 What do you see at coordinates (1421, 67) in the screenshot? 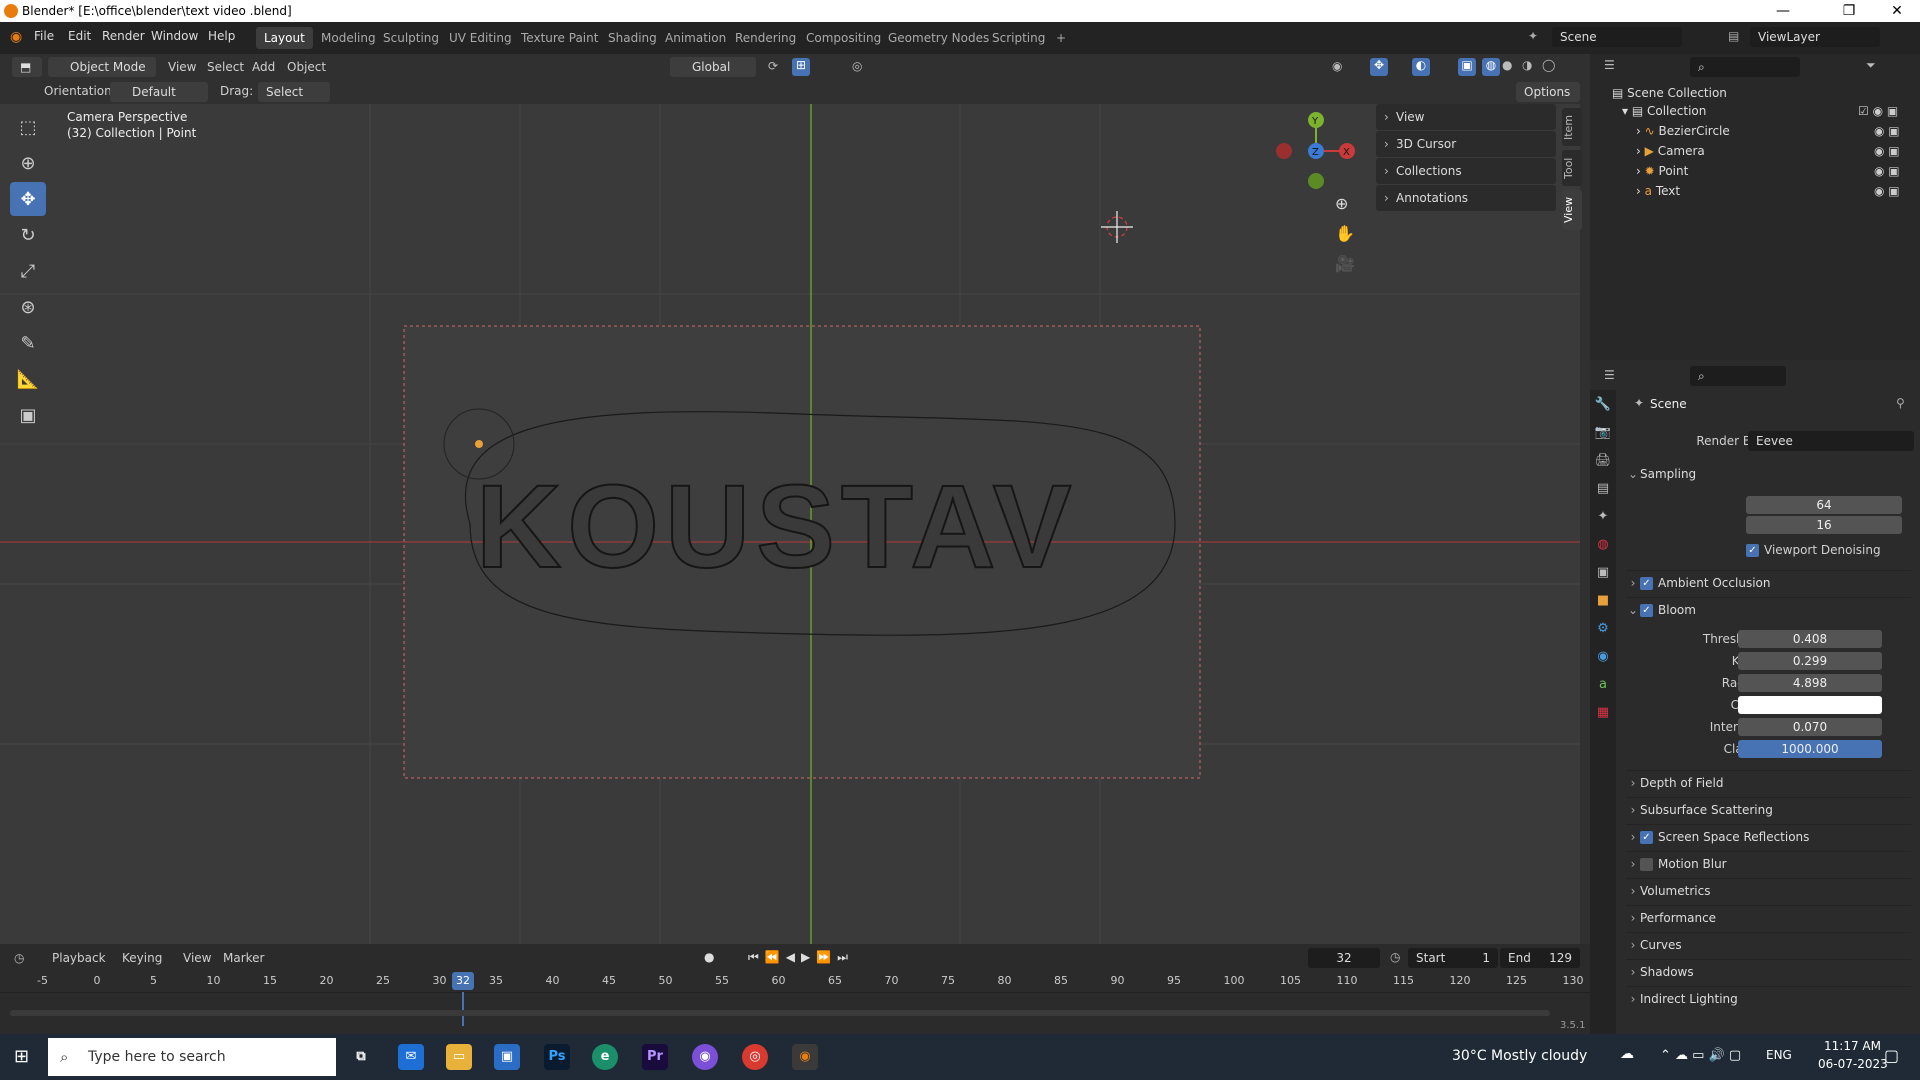
I see `overlay-toggle-icon: ◐` at bounding box center [1421, 67].